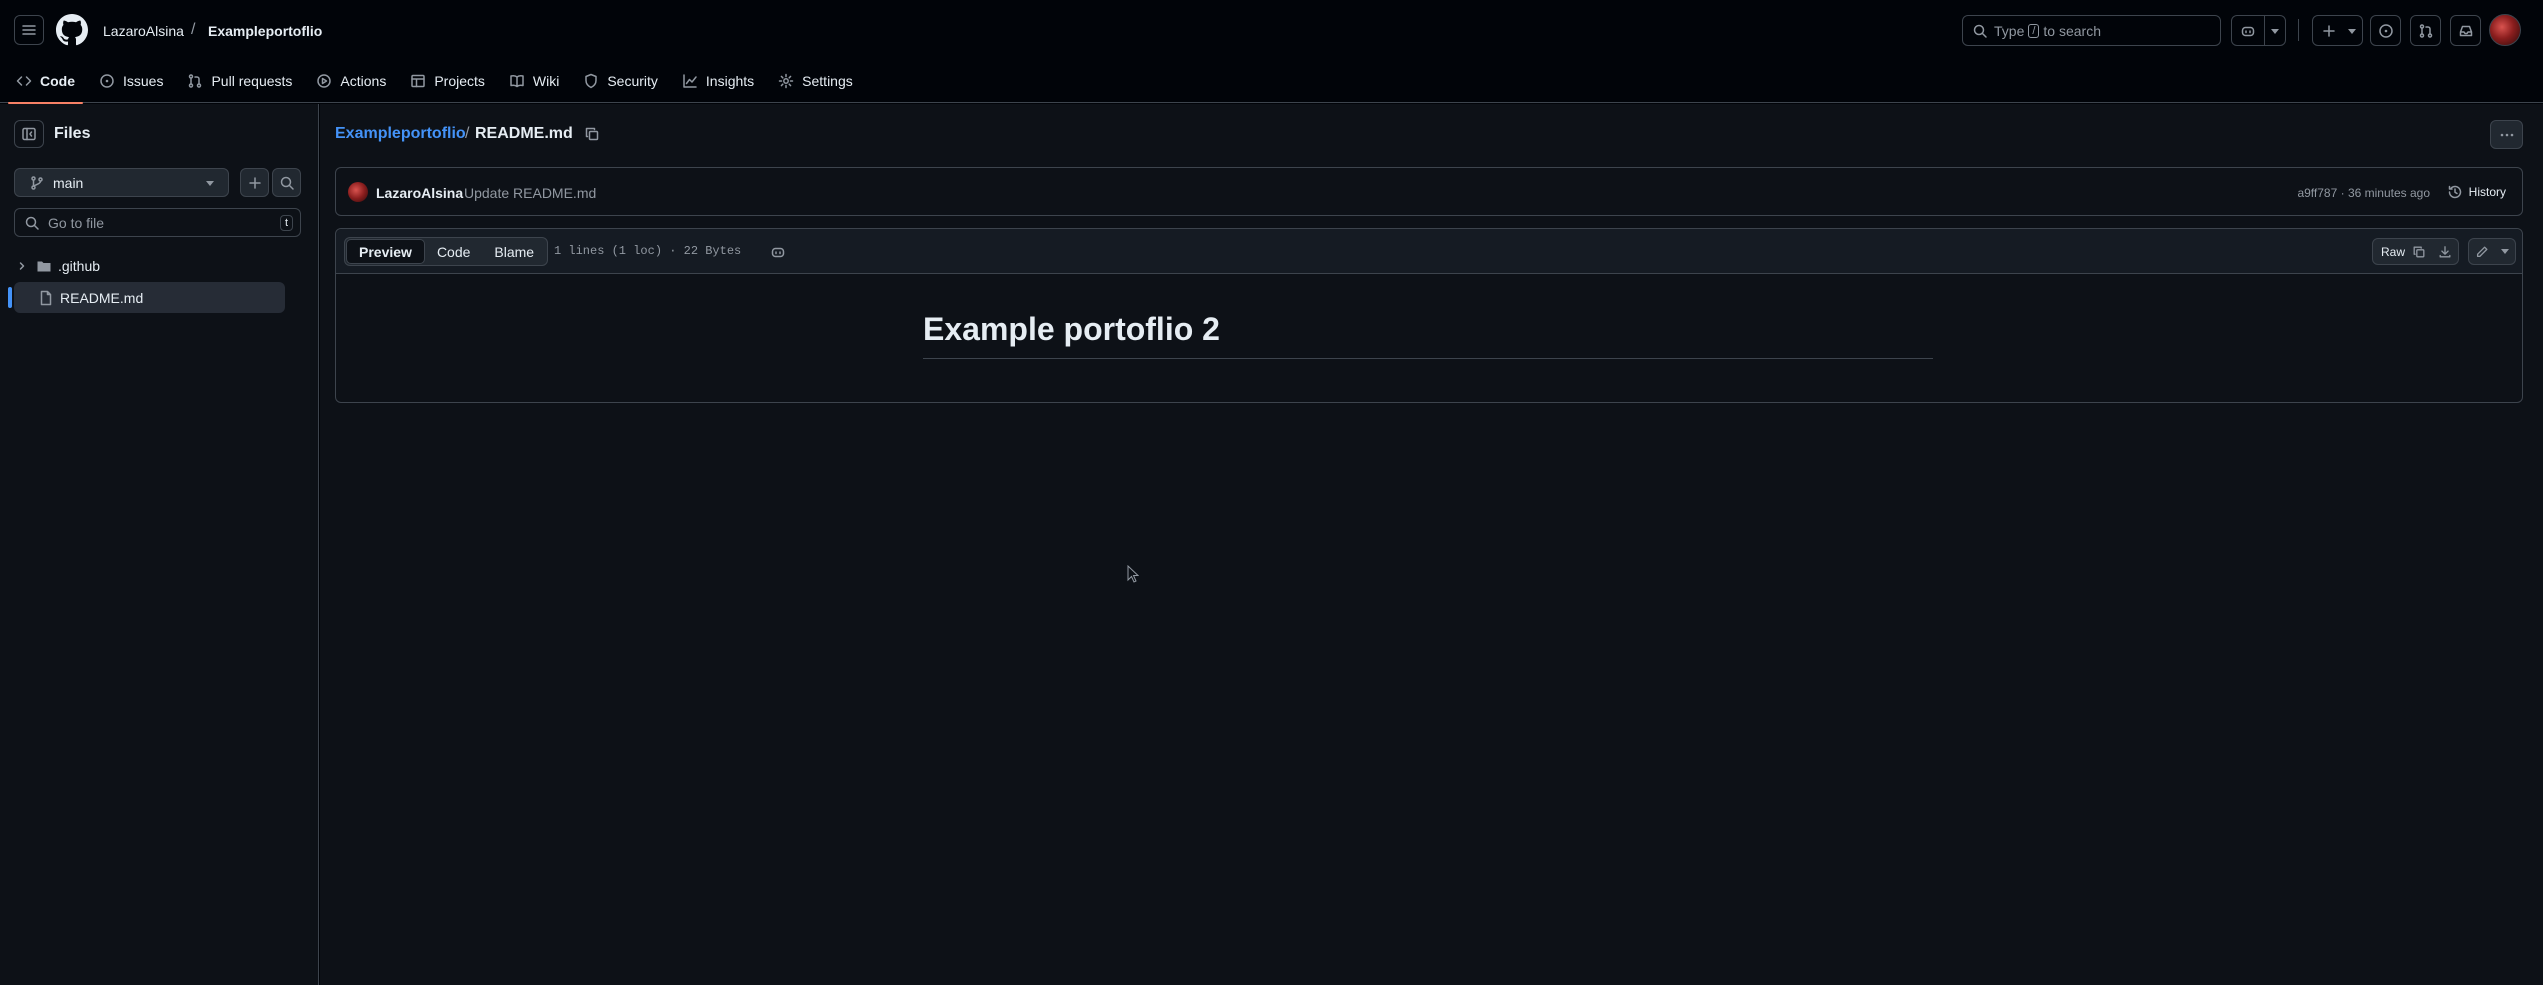 The width and height of the screenshot is (2543, 985). I want to click on ask-copilot-button, so click(778, 252).